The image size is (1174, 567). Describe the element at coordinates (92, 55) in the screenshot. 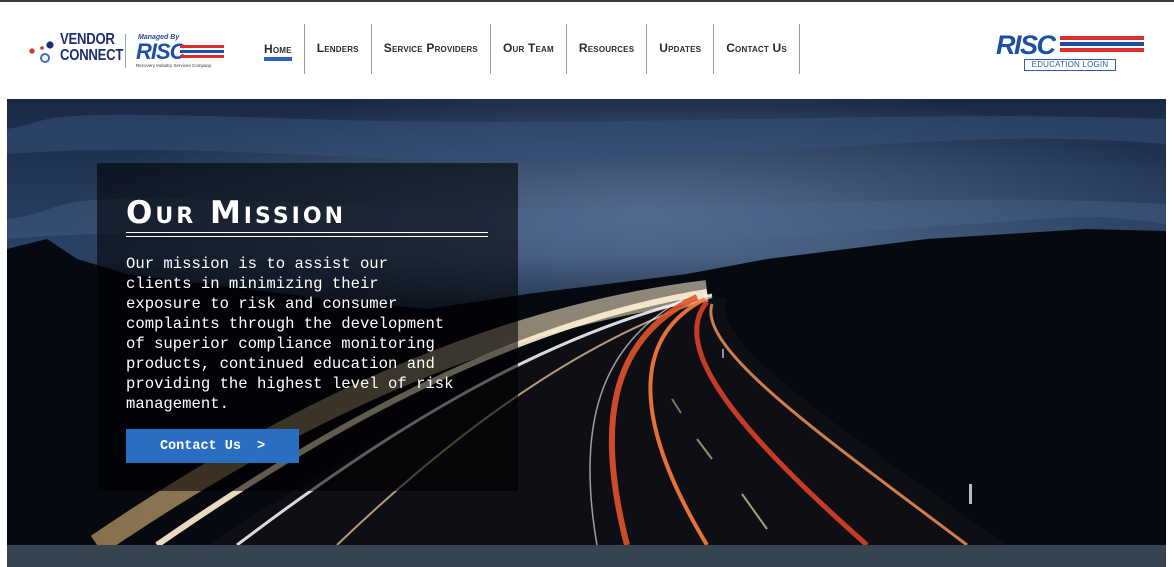

I see `vendor-connect-line2: CONNECT` at that location.